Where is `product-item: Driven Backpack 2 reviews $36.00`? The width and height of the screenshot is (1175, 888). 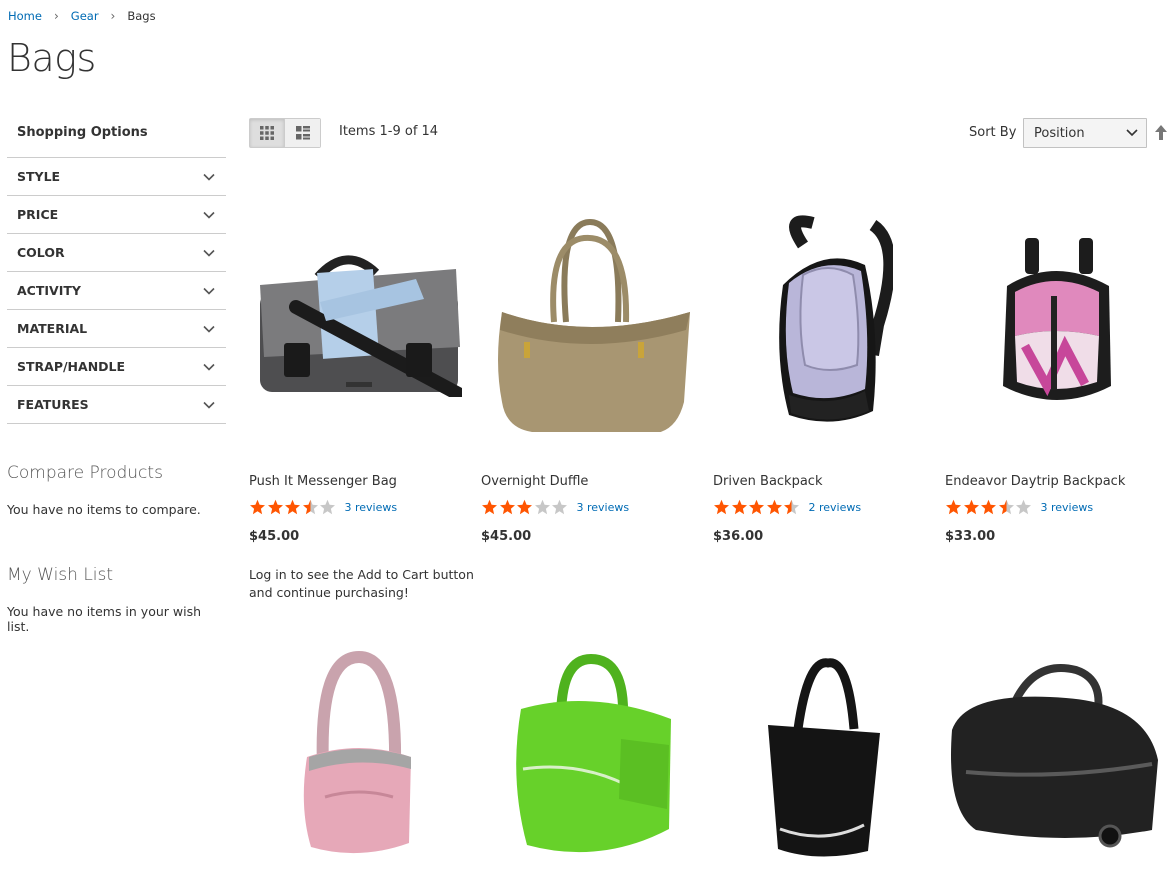
product-item: Driven Backpack 2 reviews $36.00 is located at coordinates (823, 365).